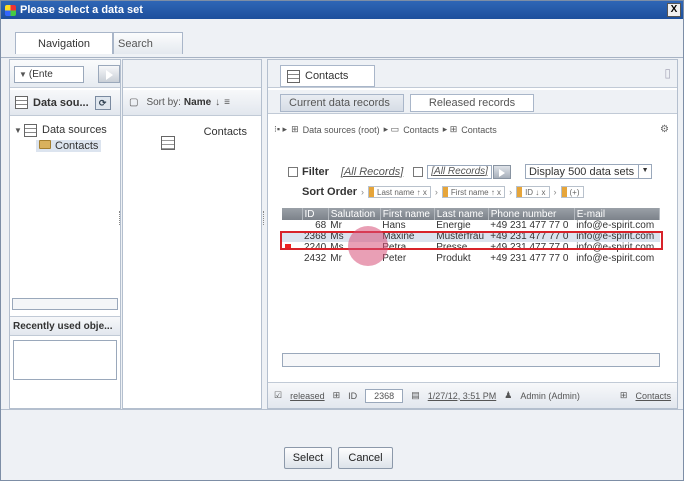 This screenshot has height=481, width=684. Describe the element at coordinates (10, 10) in the screenshot. I see `app-icon` at that location.